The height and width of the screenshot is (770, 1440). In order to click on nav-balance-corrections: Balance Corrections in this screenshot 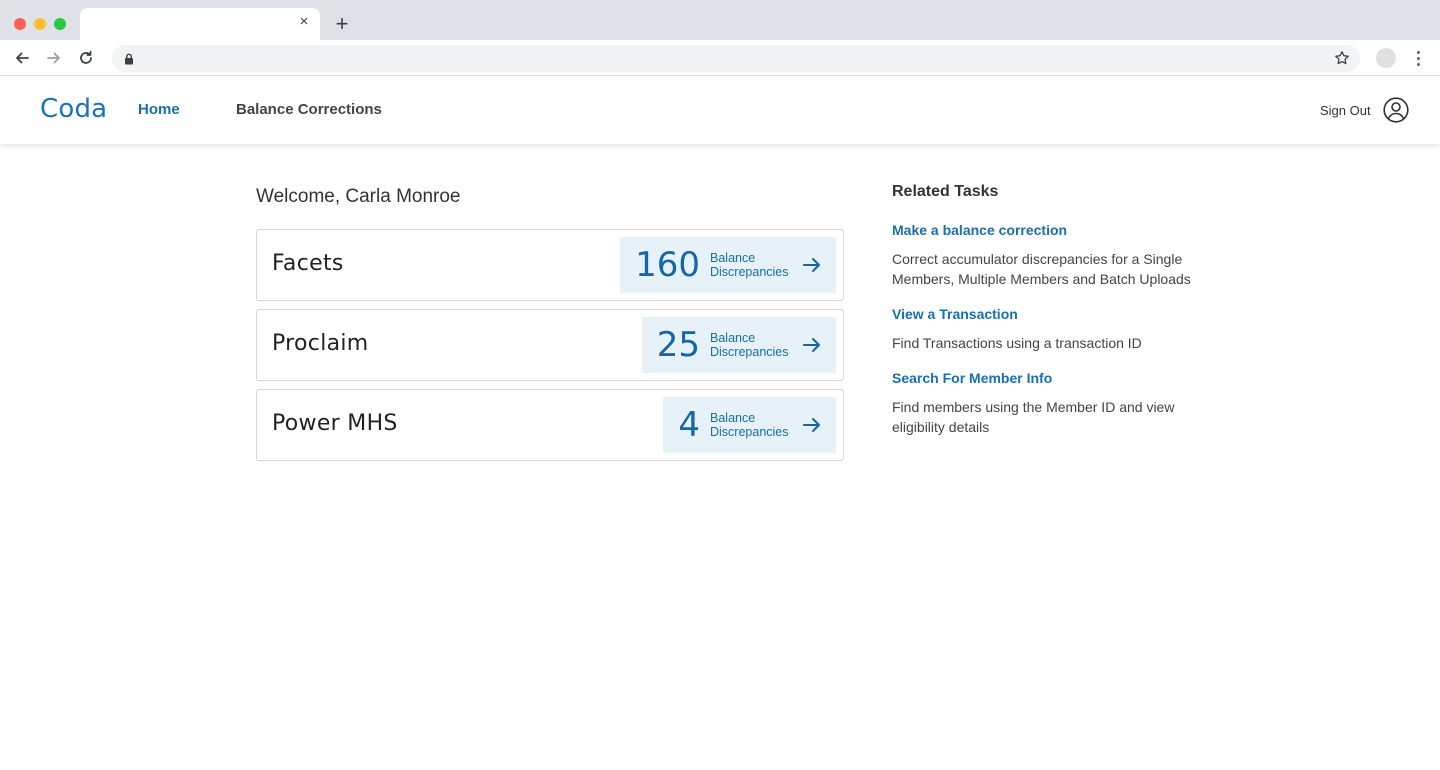, I will do `click(309, 109)`.